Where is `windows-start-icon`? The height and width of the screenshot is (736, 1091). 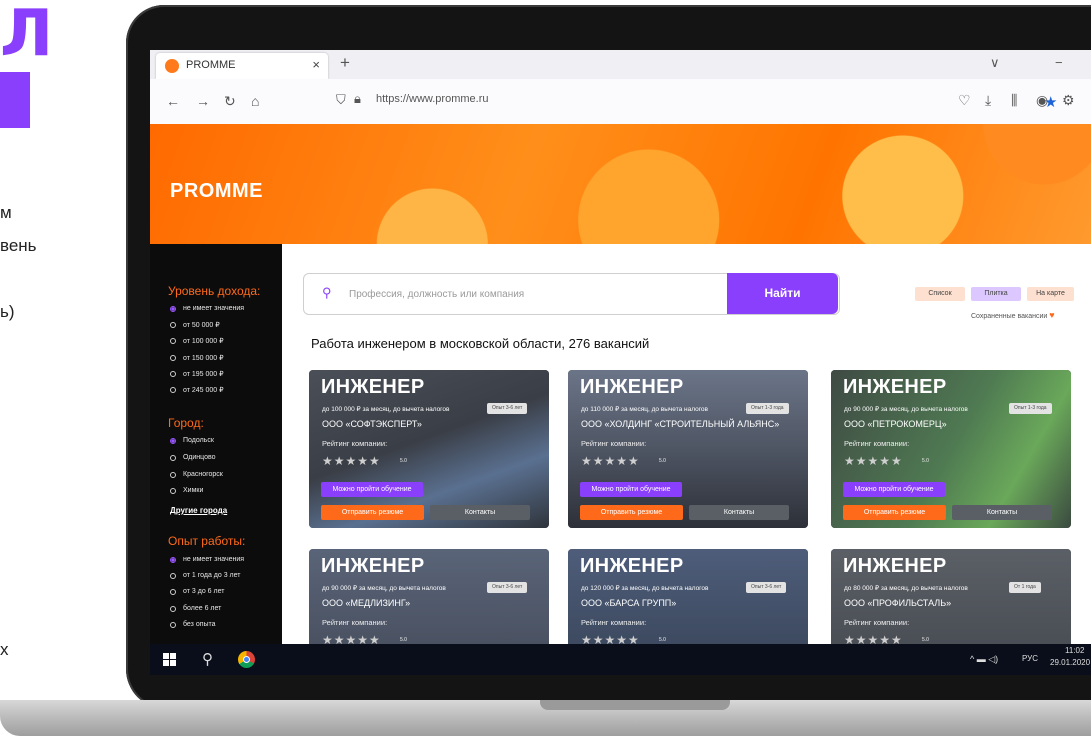
windows-start-icon is located at coordinates (169, 659).